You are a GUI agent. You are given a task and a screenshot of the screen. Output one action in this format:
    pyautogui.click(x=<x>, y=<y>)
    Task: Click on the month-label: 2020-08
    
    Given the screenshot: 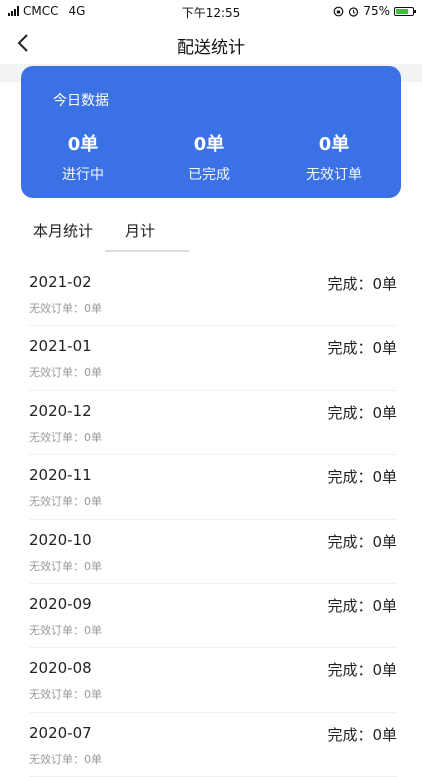 What is the action you would take?
    pyautogui.click(x=60, y=668)
    